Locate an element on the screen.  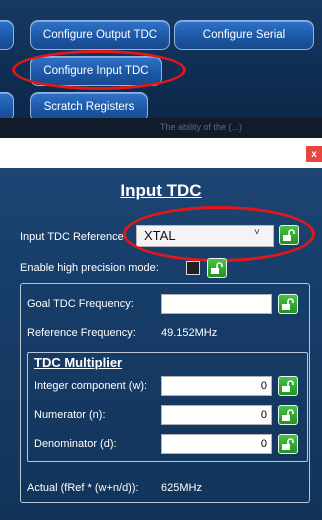
close-icon: x is located at coordinates (314, 154).